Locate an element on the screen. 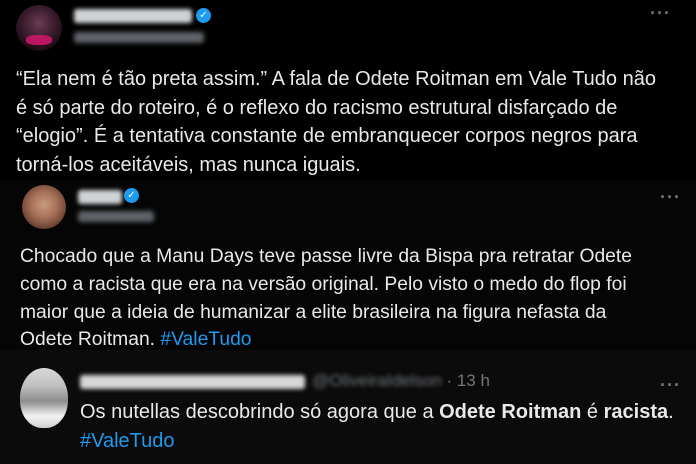 The image size is (696, 464). tweet-text-segment: Odete Roitman. is located at coordinates (90, 340).